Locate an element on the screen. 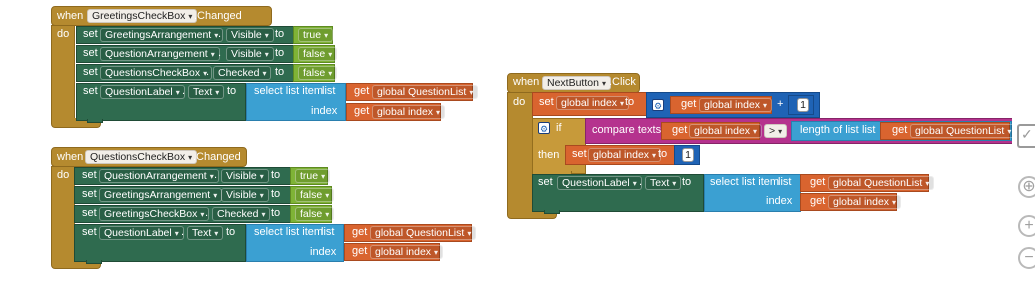 Image resolution: width=1035 pixels, height=297 pixels. center-view-icon: ⊕ is located at coordinates (1026, 187).